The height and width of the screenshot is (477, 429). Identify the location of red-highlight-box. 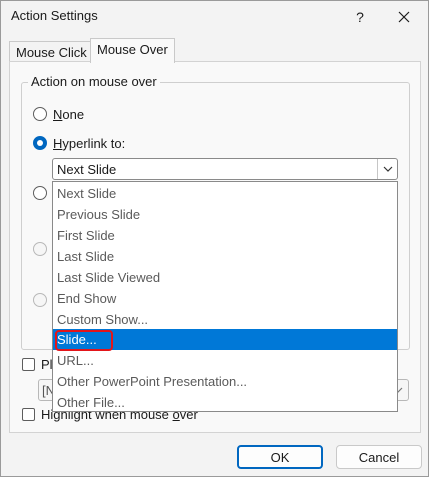
(84, 340).